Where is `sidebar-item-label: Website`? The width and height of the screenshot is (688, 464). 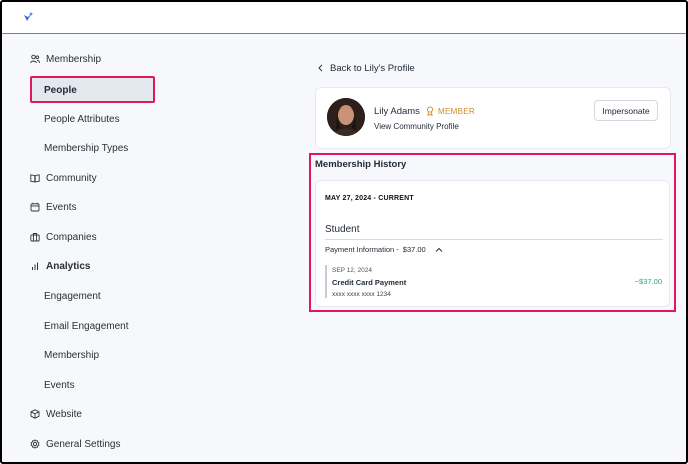 sidebar-item-label: Website is located at coordinates (64, 414).